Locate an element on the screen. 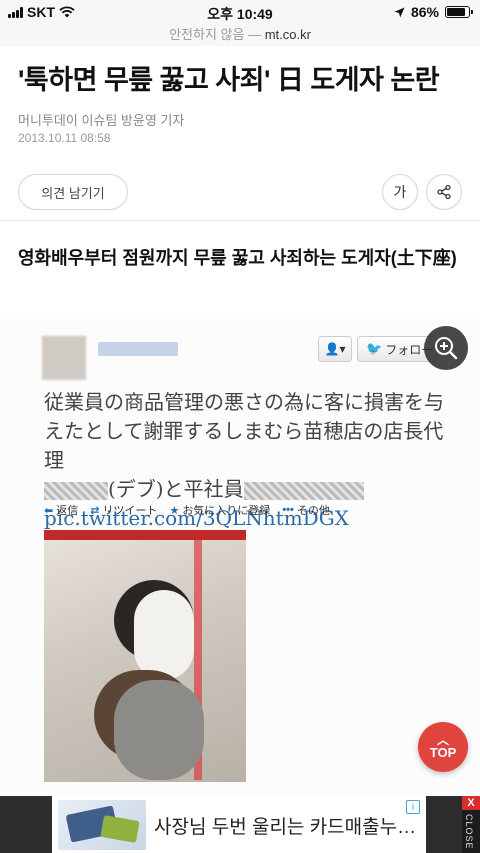  article-subheadline: 영화배우부터 점원까지 무릎 꿇고 사죄하는 도게자(土下座) is located at coordinates (237, 258).